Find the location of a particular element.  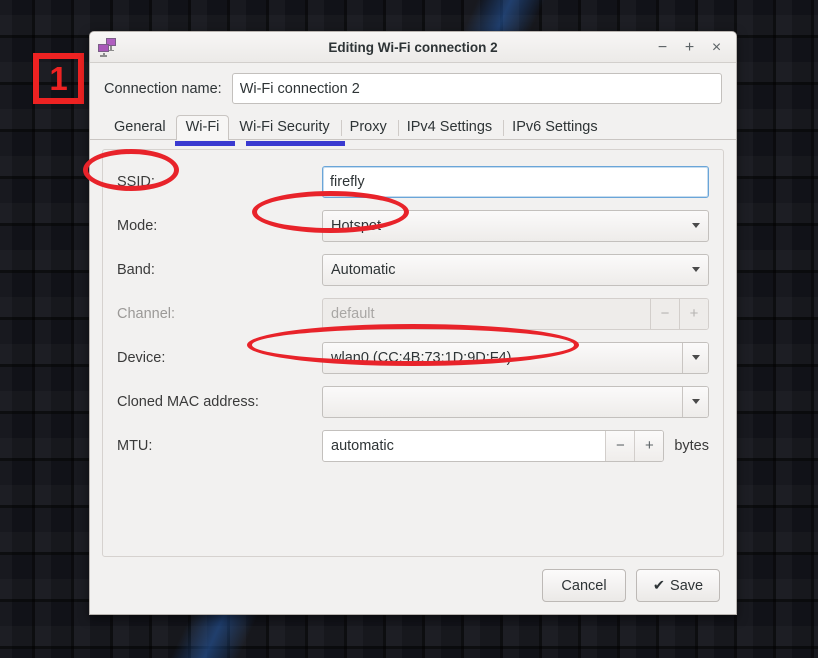

check-icon: ✔ is located at coordinates (659, 585).